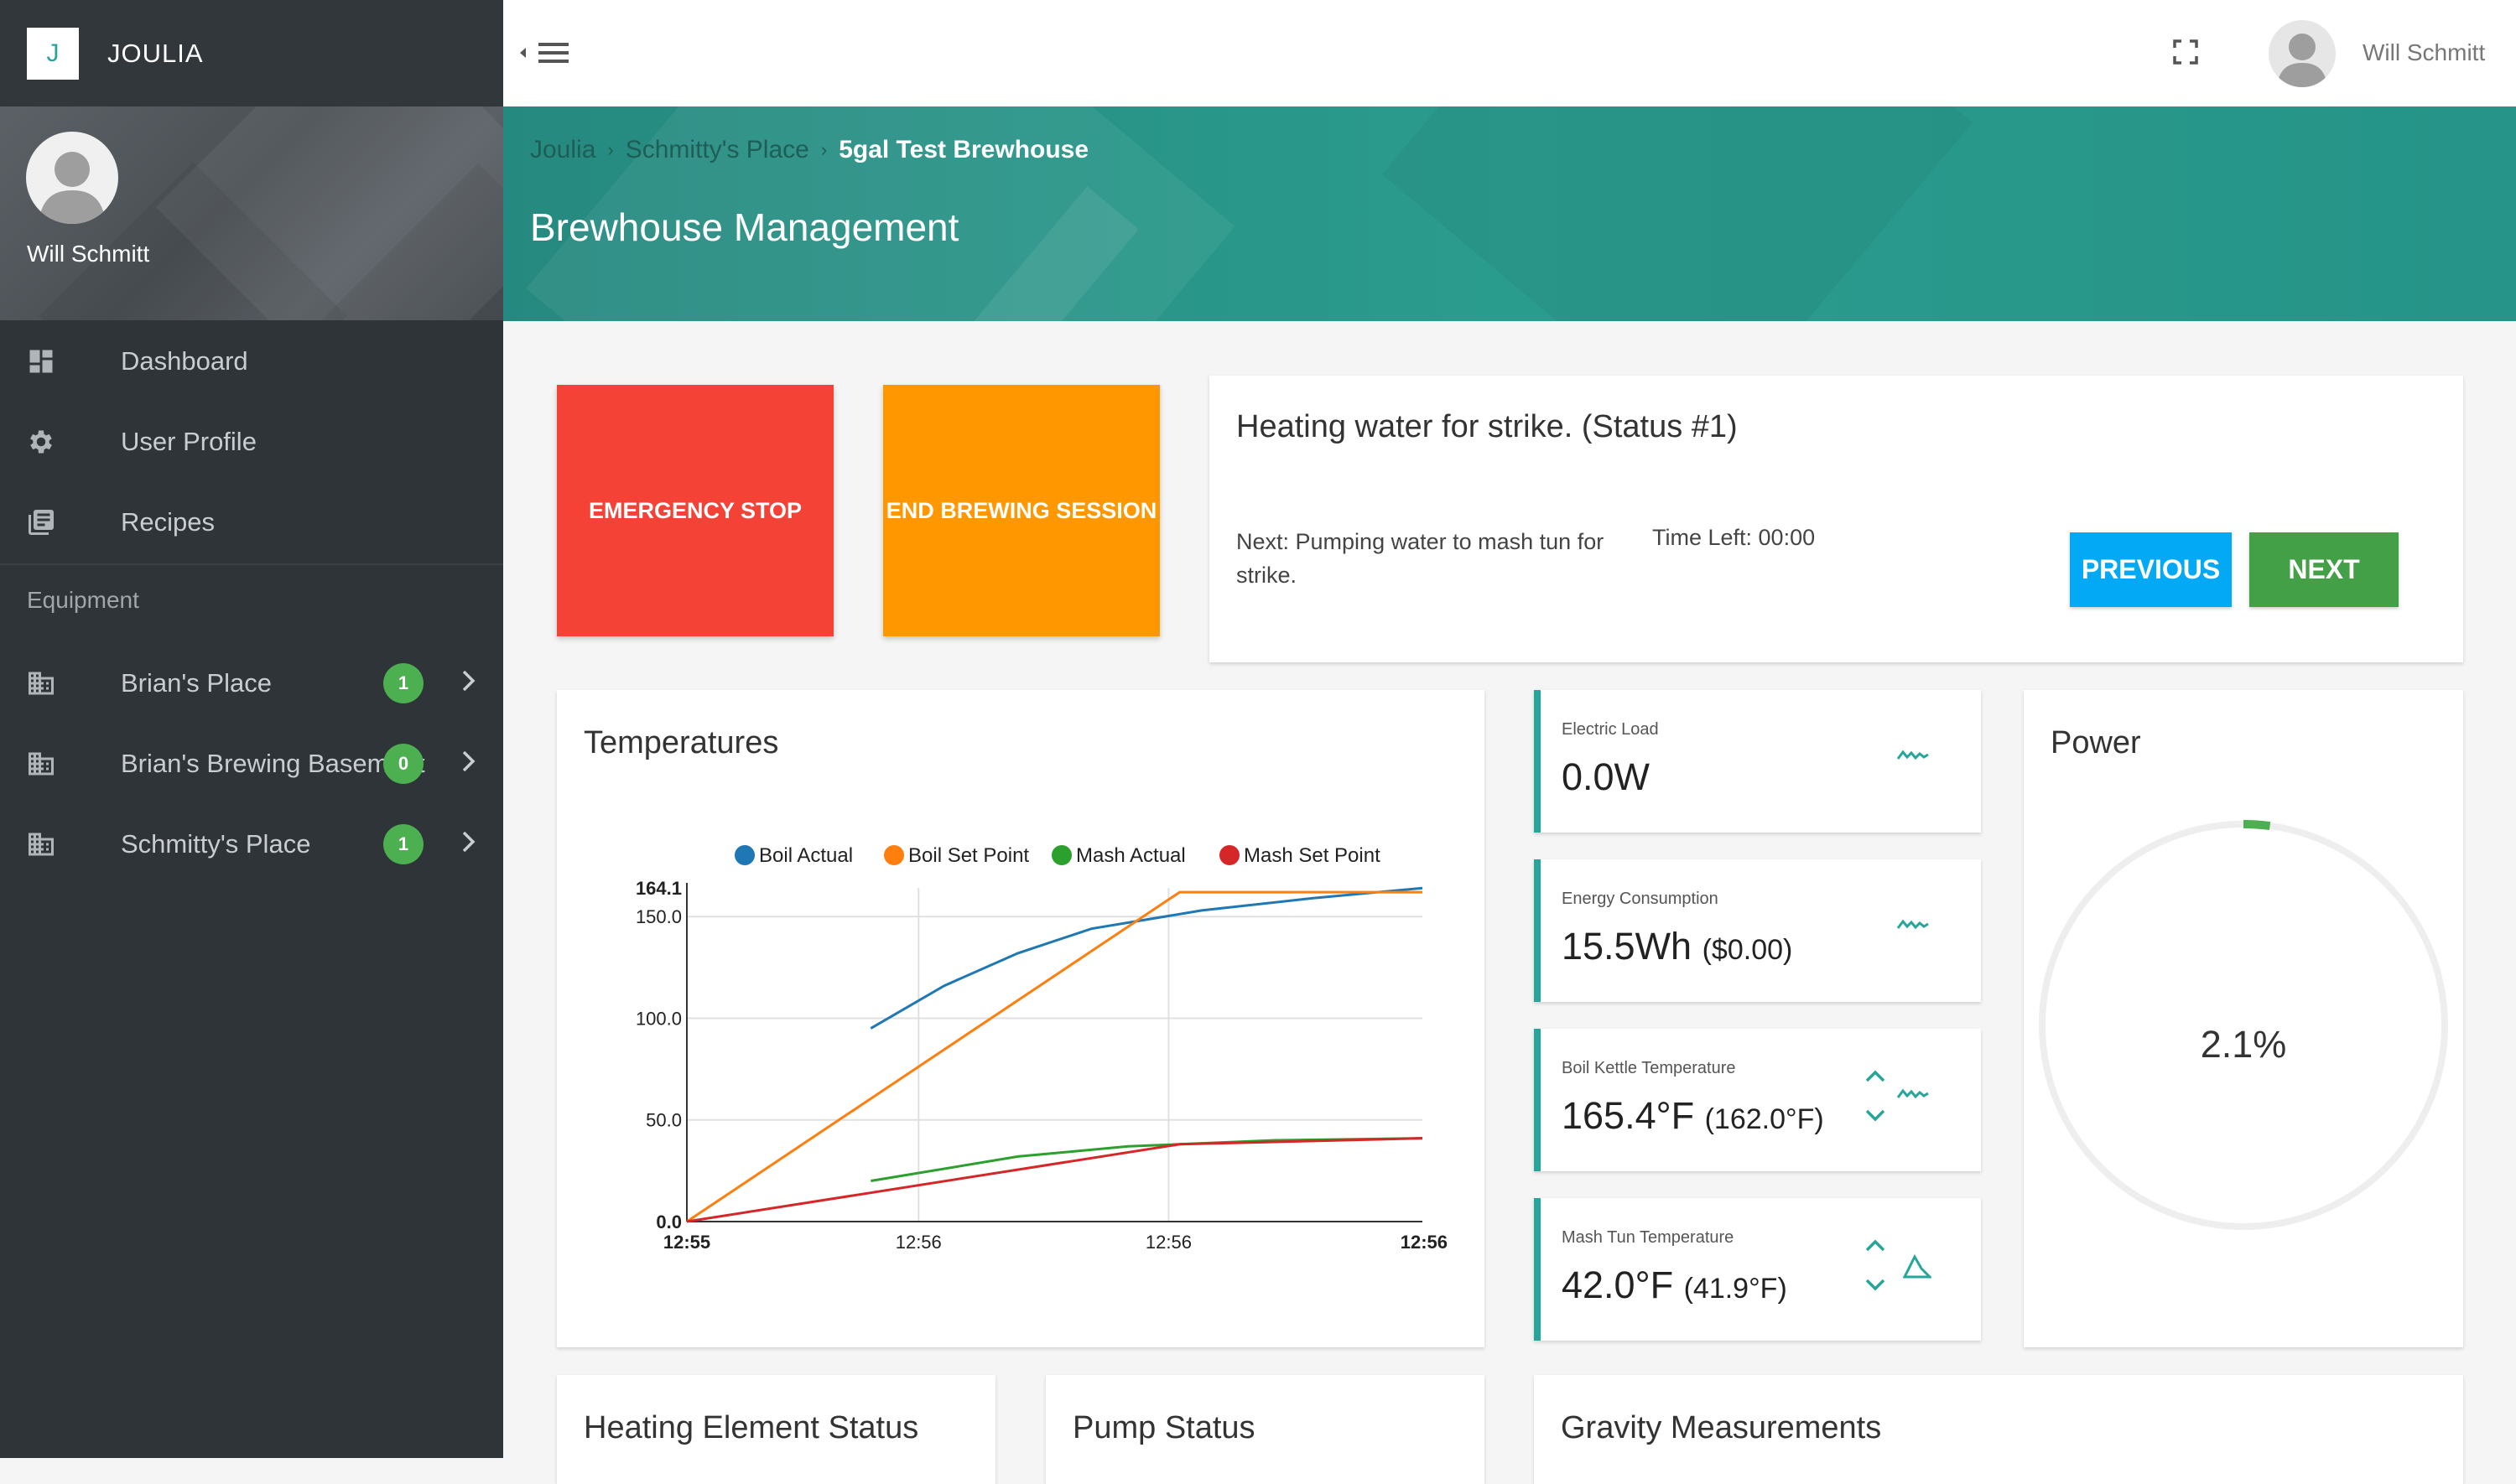 This screenshot has width=2516, height=1484. I want to click on metric-value: 15.5Wh ($0.00), so click(1677, 946).